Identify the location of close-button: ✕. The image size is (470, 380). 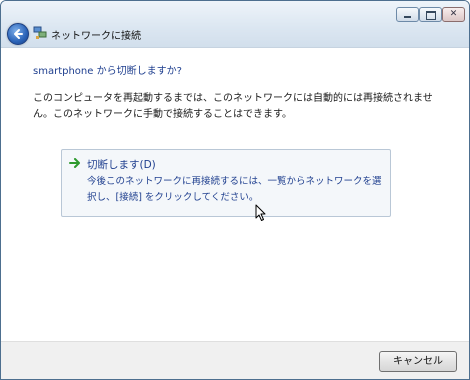
(453, 14).